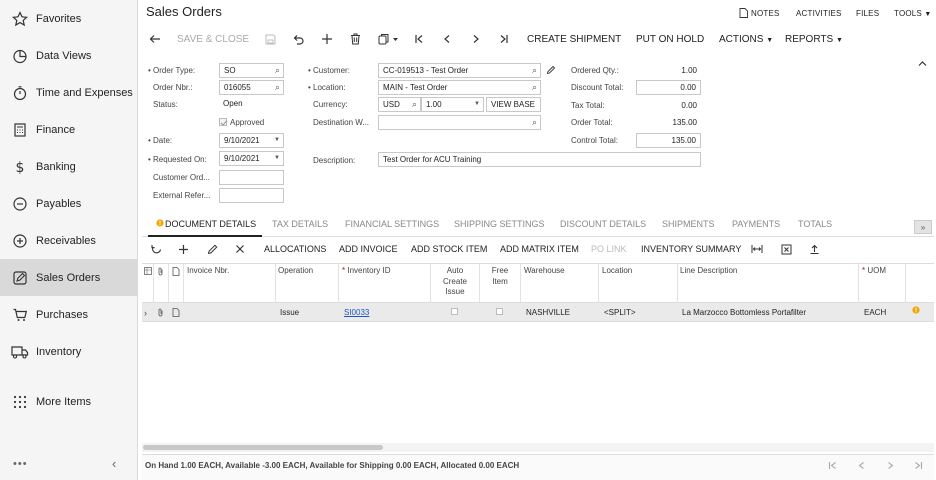  I want to click on description-field: Test Order for ACU Training, so click(539, 159).